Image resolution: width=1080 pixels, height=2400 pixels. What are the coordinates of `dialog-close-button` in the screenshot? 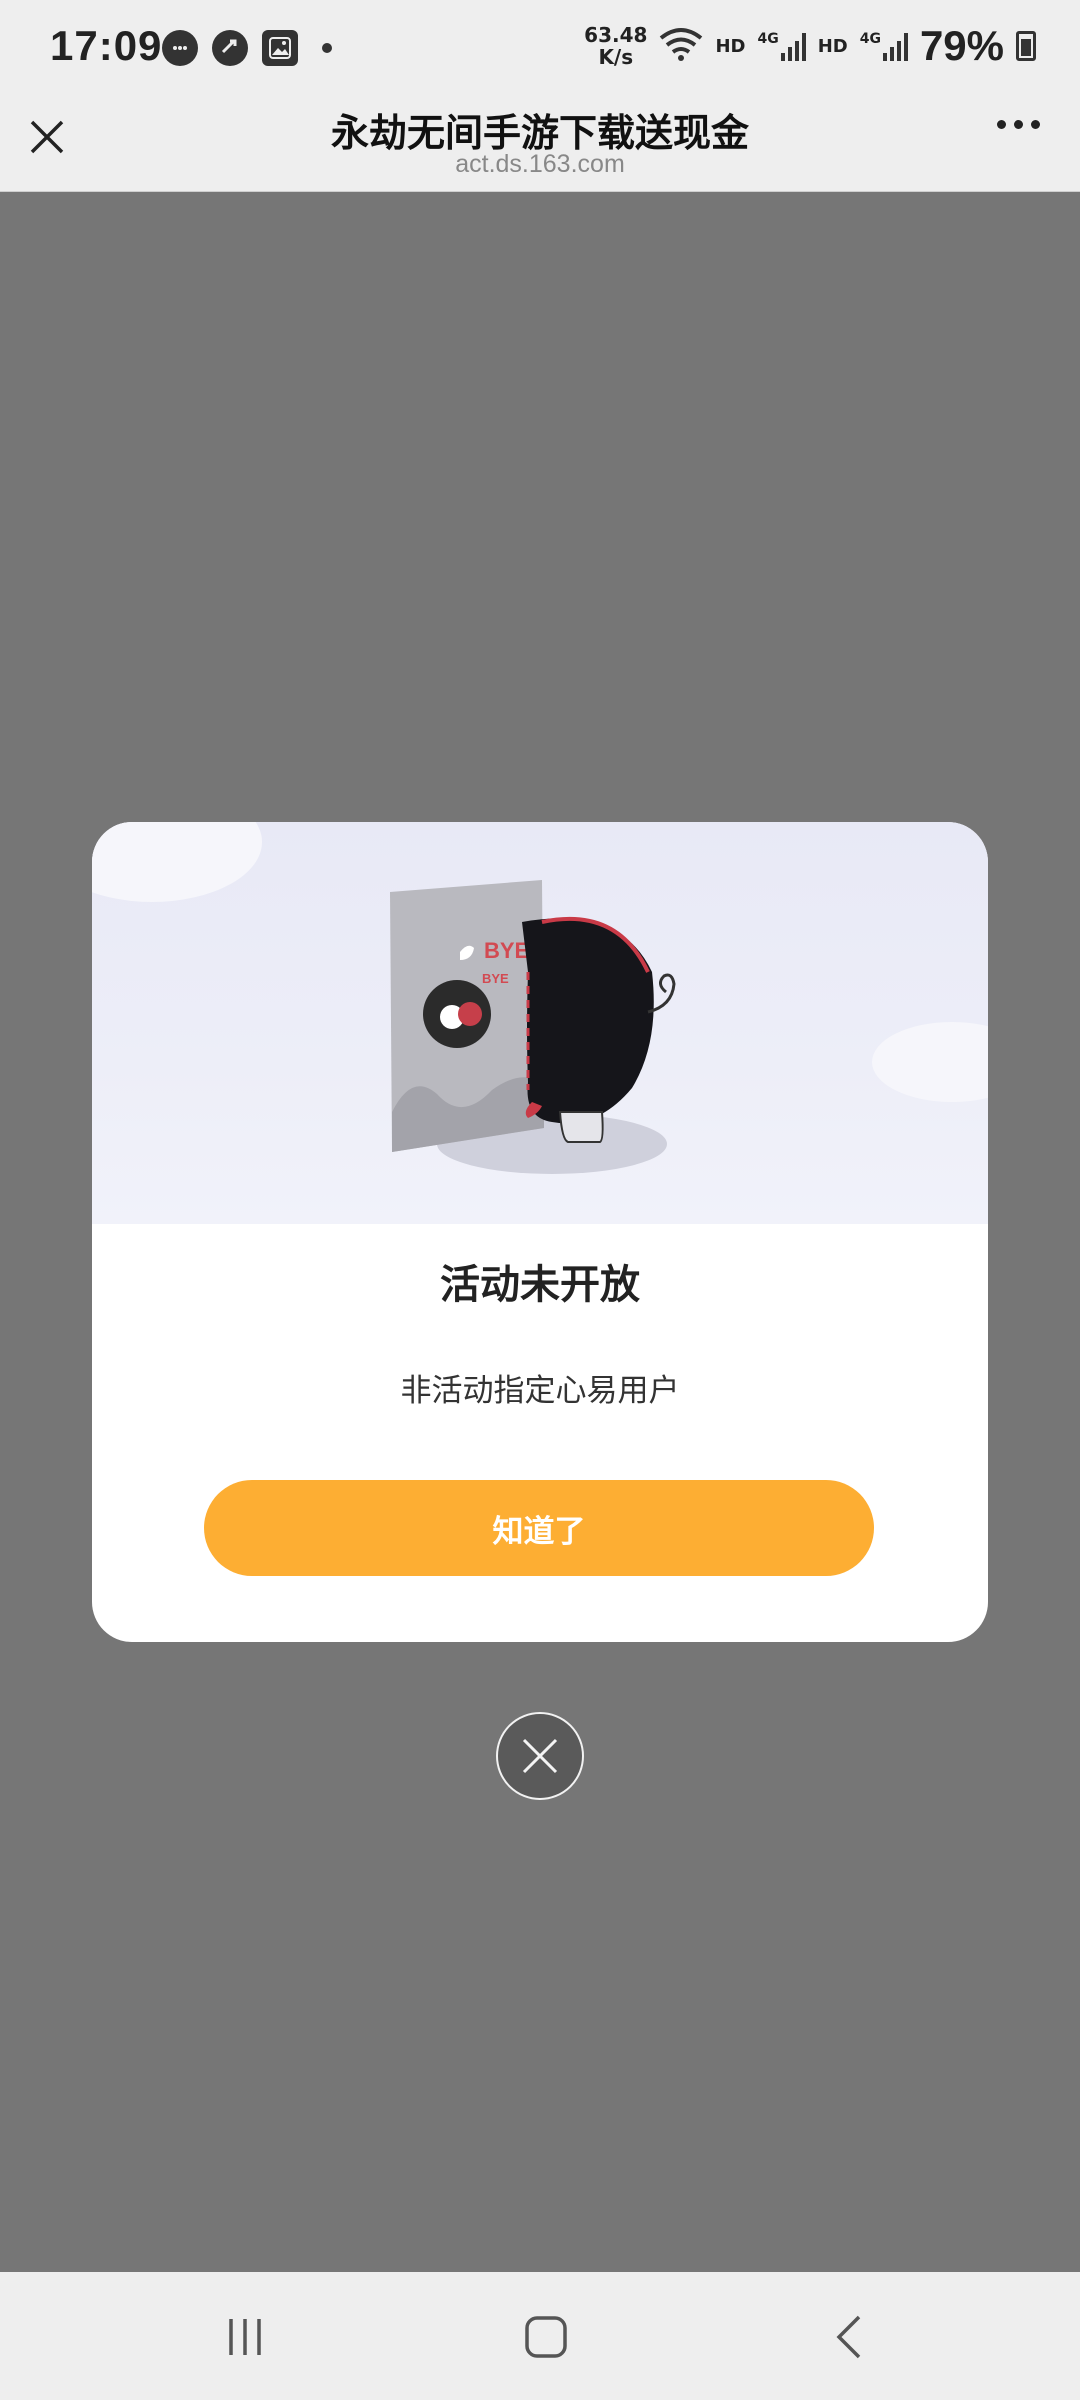 It's located at (540, 1756).